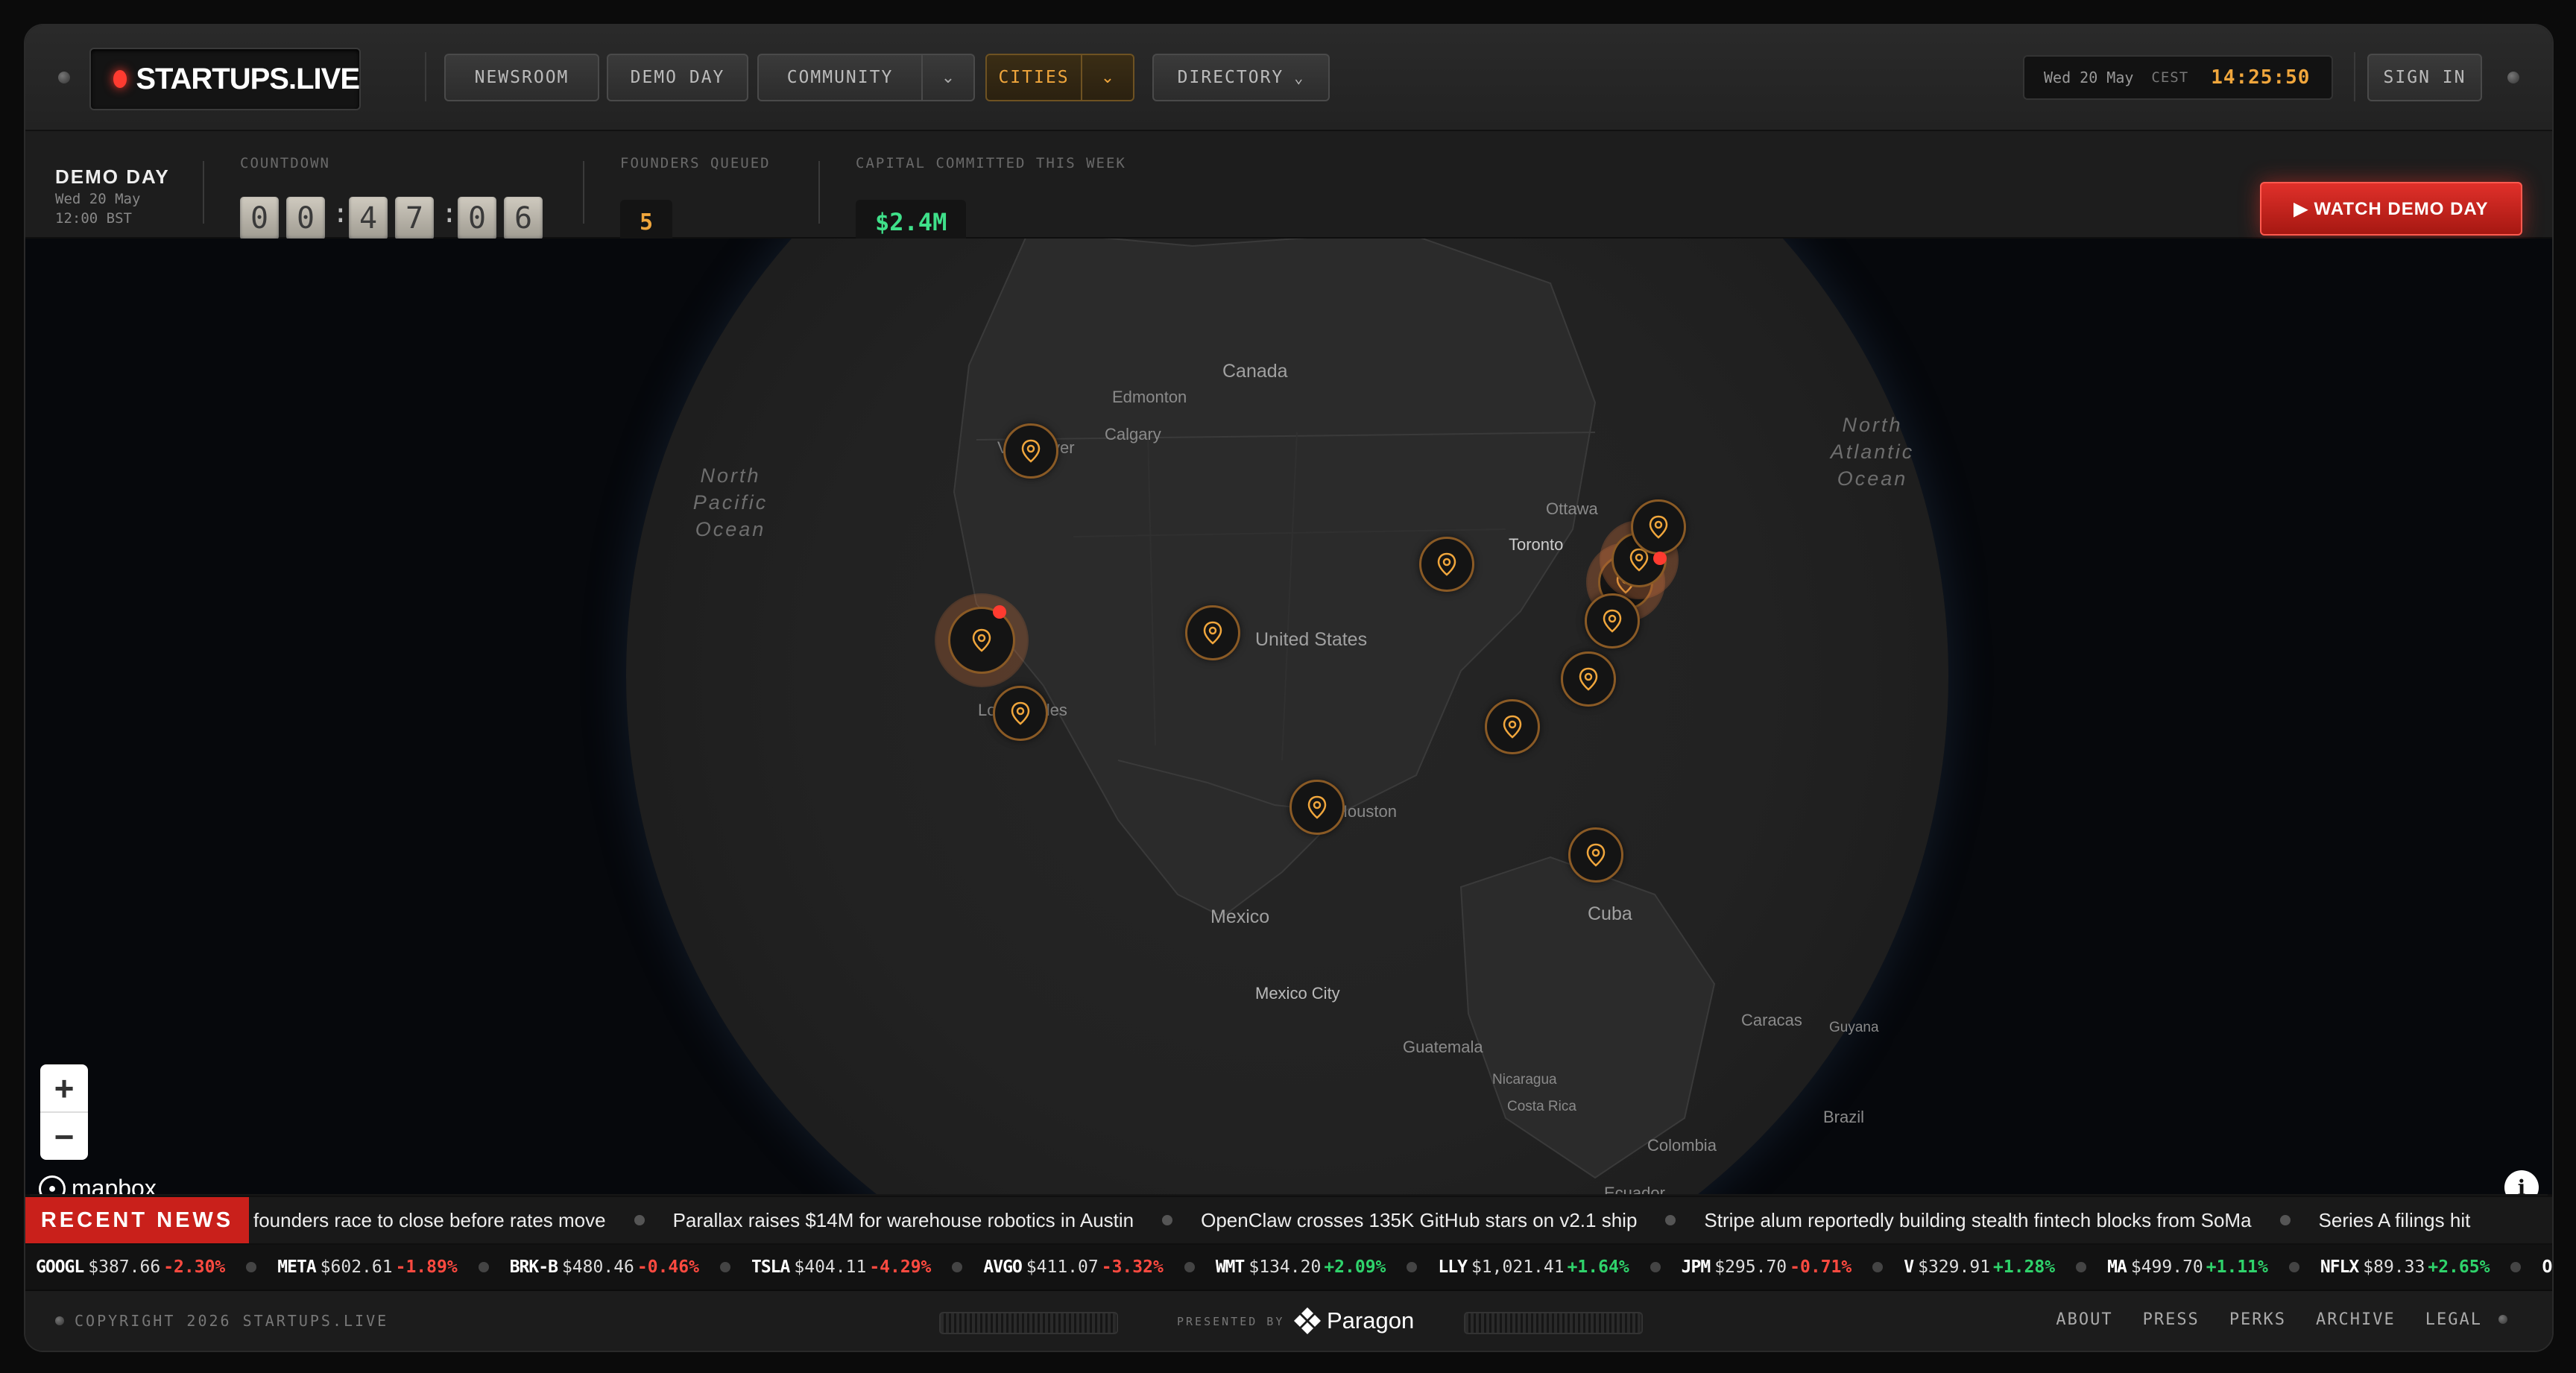 The width and height of the screenshot is (2576, 1373). I want to click on stock-sym: AVGO, so click(1002, 1267).